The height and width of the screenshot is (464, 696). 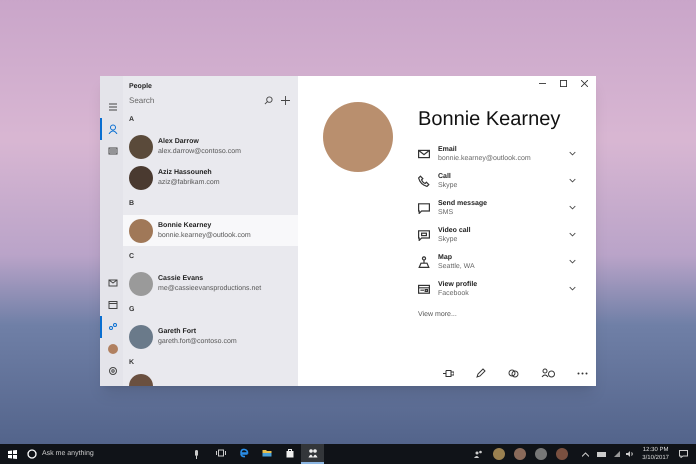 I want to click on calendar-icon, so click(x=113, y=305).